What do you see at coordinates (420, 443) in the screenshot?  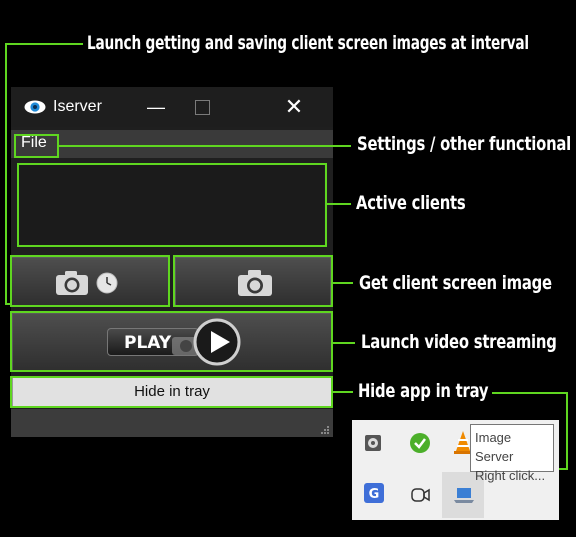 I see `shield-check-icon` at bounding box center [420, 443].